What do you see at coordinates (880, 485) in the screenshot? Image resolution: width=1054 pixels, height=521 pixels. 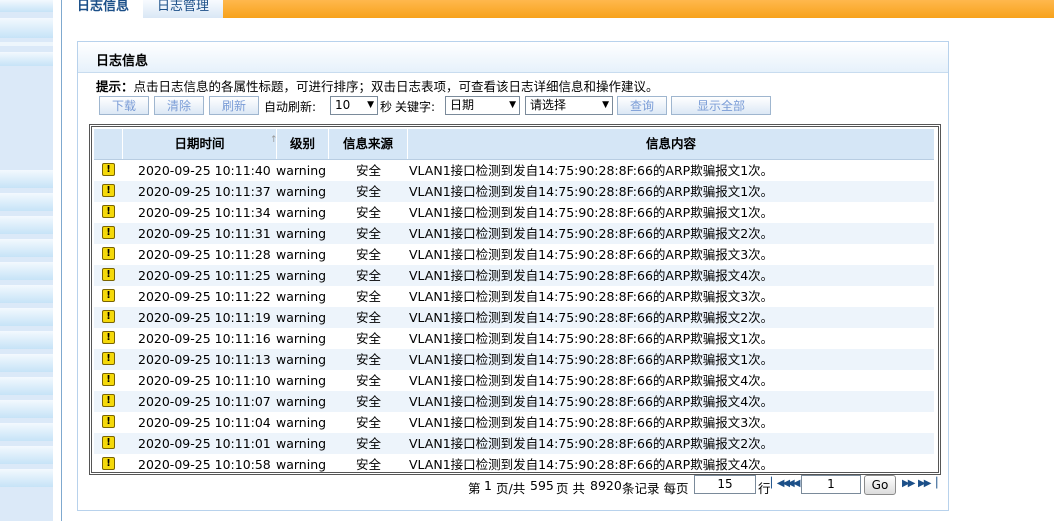 I see `go-button: Go` at bounding box center [880, 485].